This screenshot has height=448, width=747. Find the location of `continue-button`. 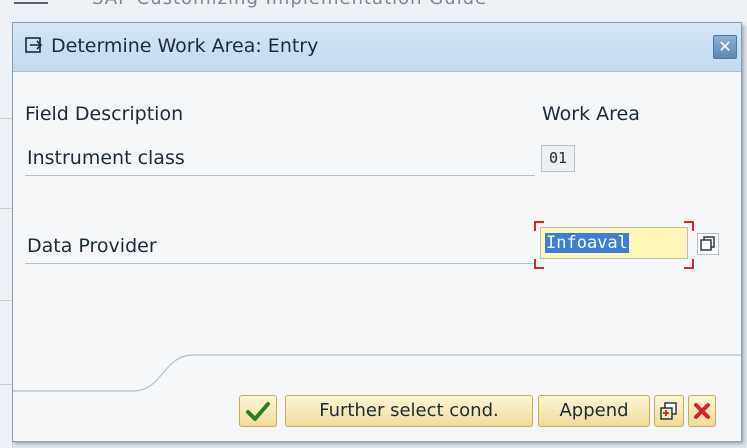

continue-button is located at coordinates (258, 411).